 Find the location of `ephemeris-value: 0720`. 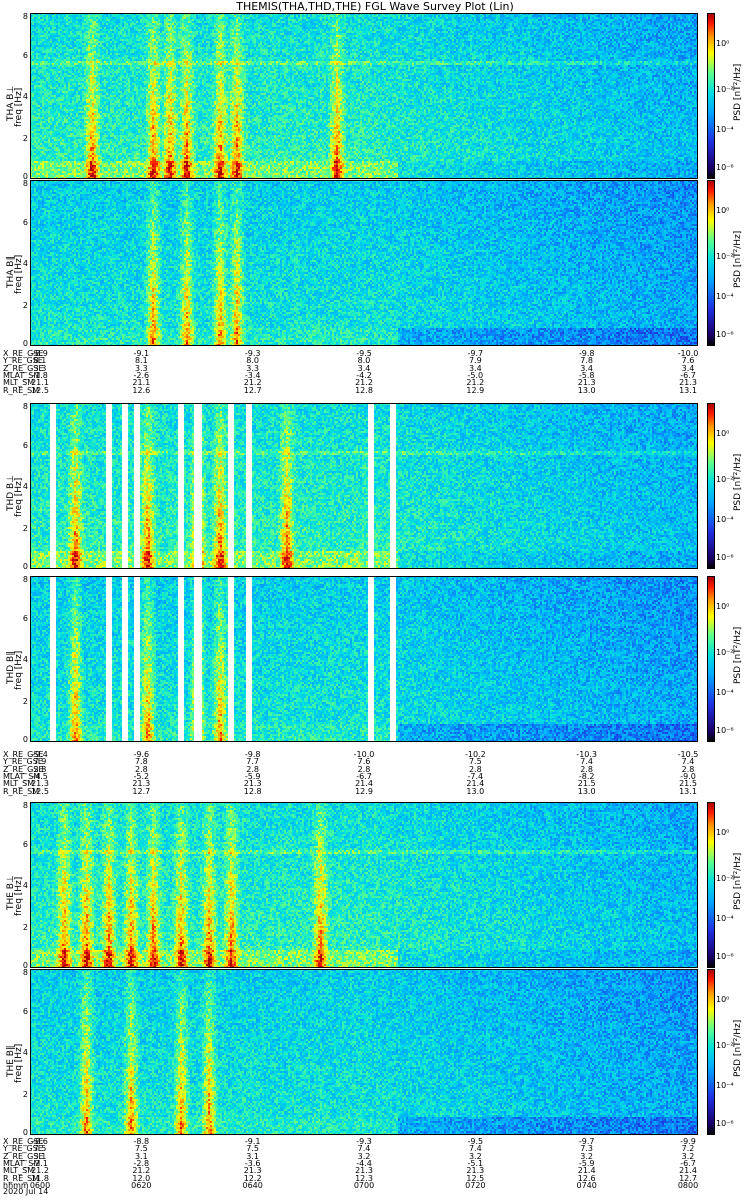

ephemeris-value: 0720 is located at coordinates (475, 1185).